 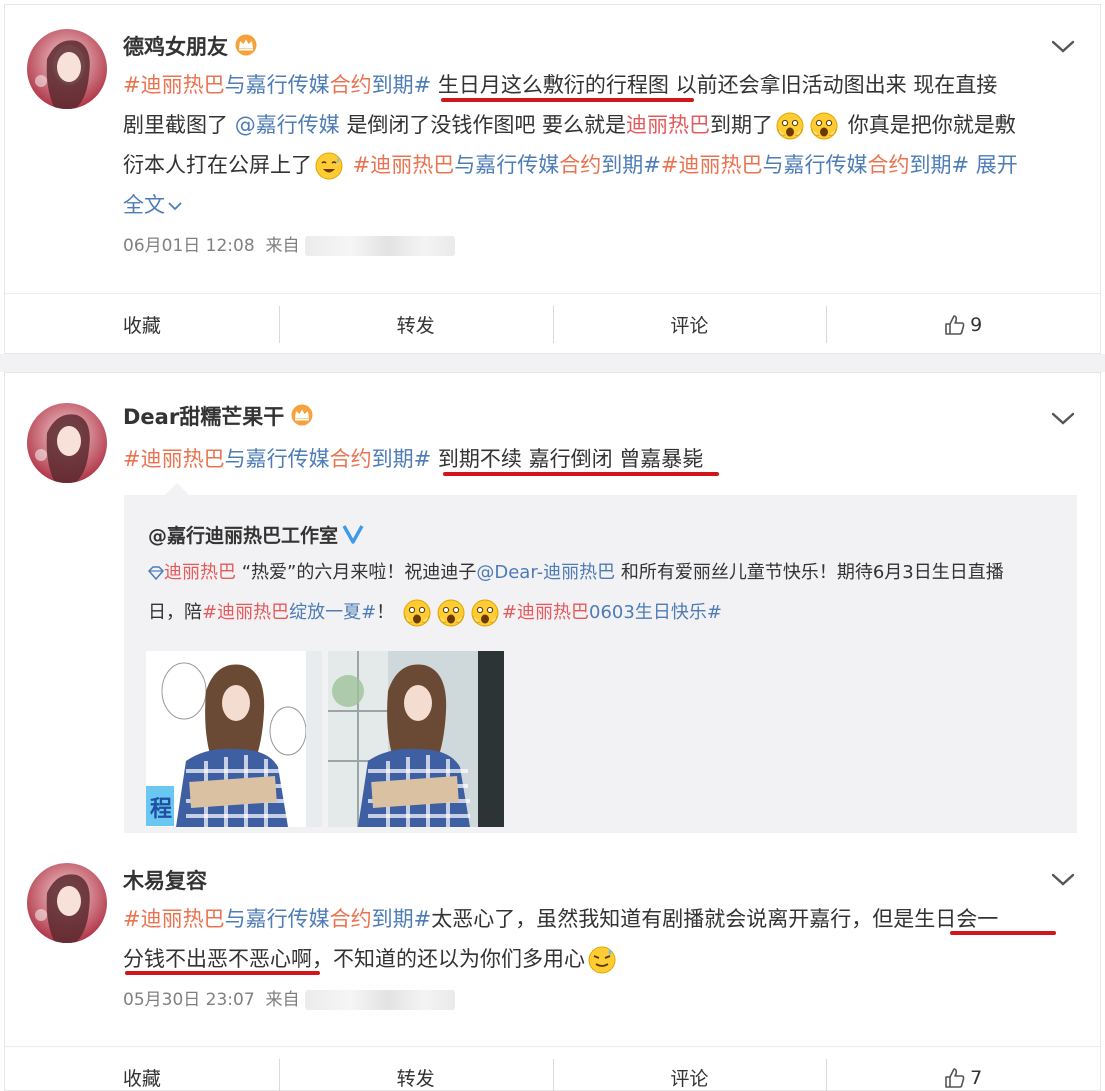 I want to click on post-timestamp: 06月01日 12:08, so click(x=189, y=246).